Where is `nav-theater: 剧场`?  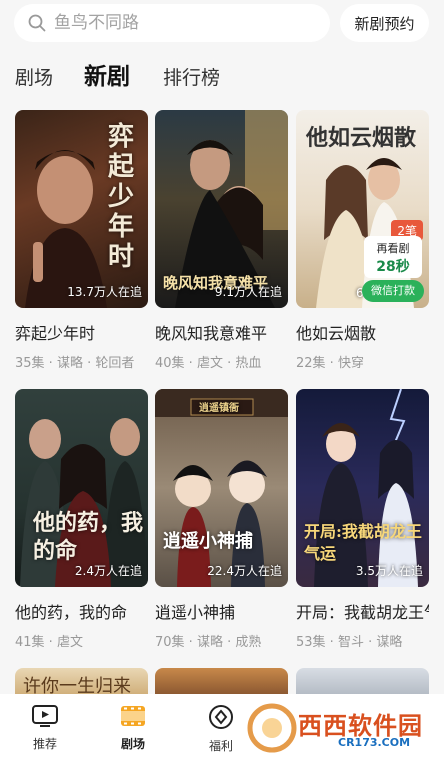
nav-theater: 剧场 is located at coordinates (133, 728).